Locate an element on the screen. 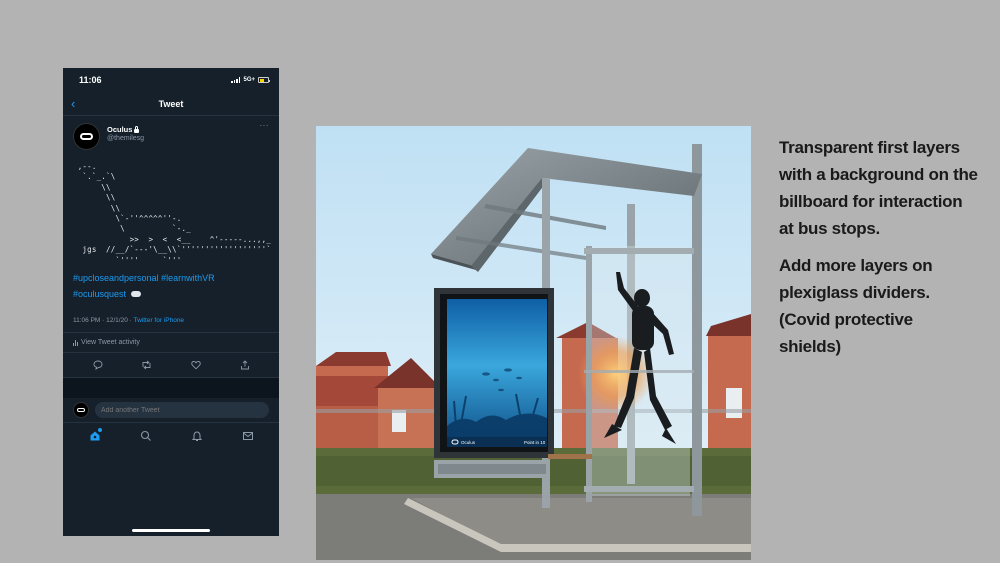  analytics-icon is located at coordinates (75, 342).